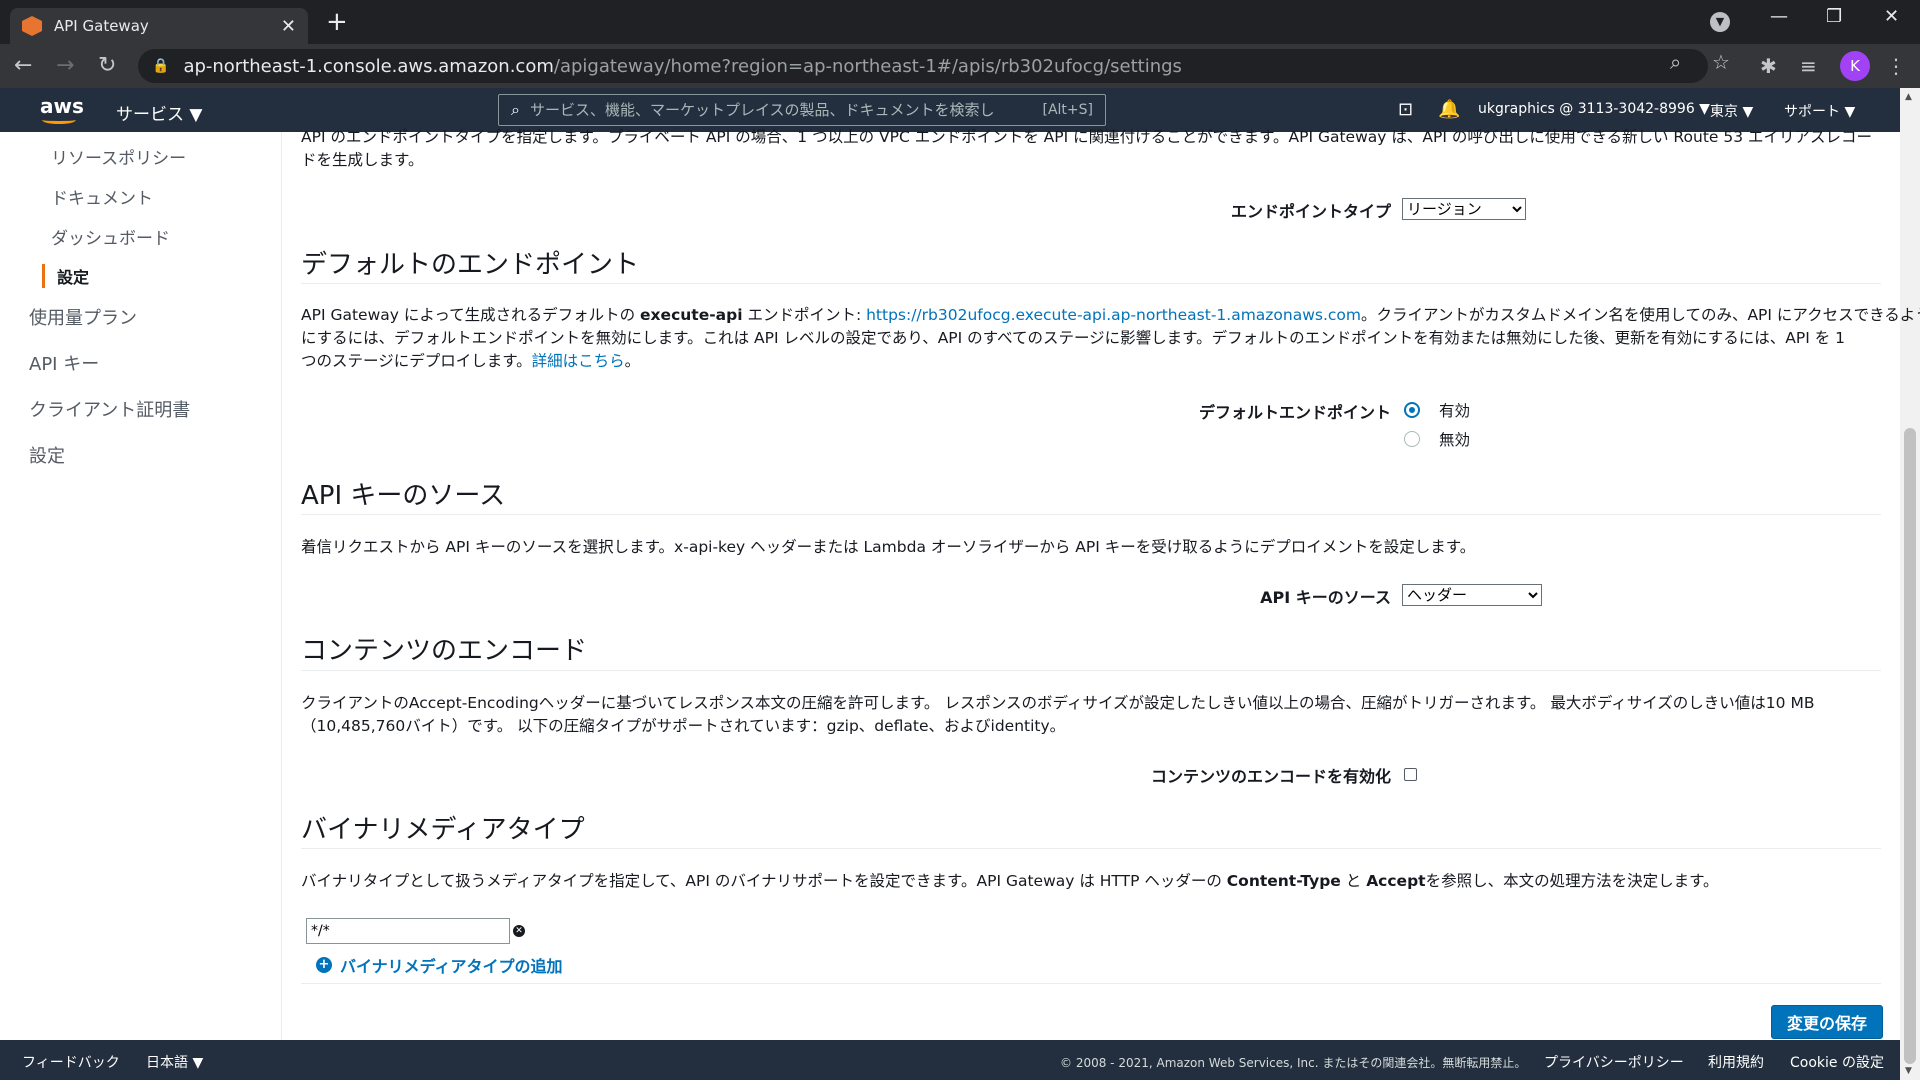 The width and height of the screenshot is (1920, 1080). What do you see at coordinates (1412, 439) in the screenshot?
I see `default-endpoint-disabled-radio` at bounding box center [1412, 439].